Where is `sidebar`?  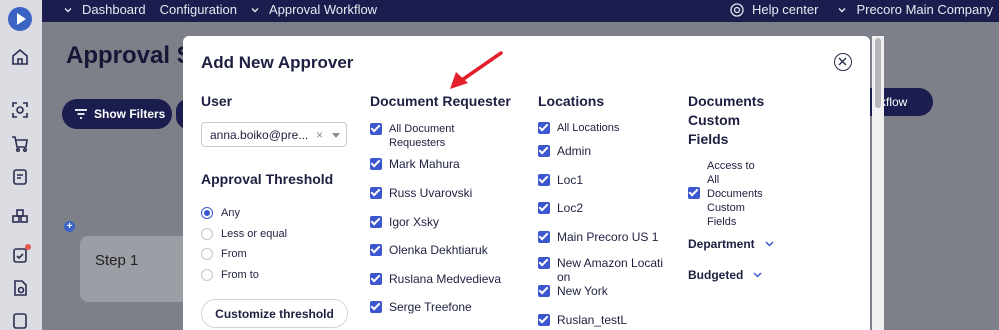 sidebar is located at coordinates (21, 165).